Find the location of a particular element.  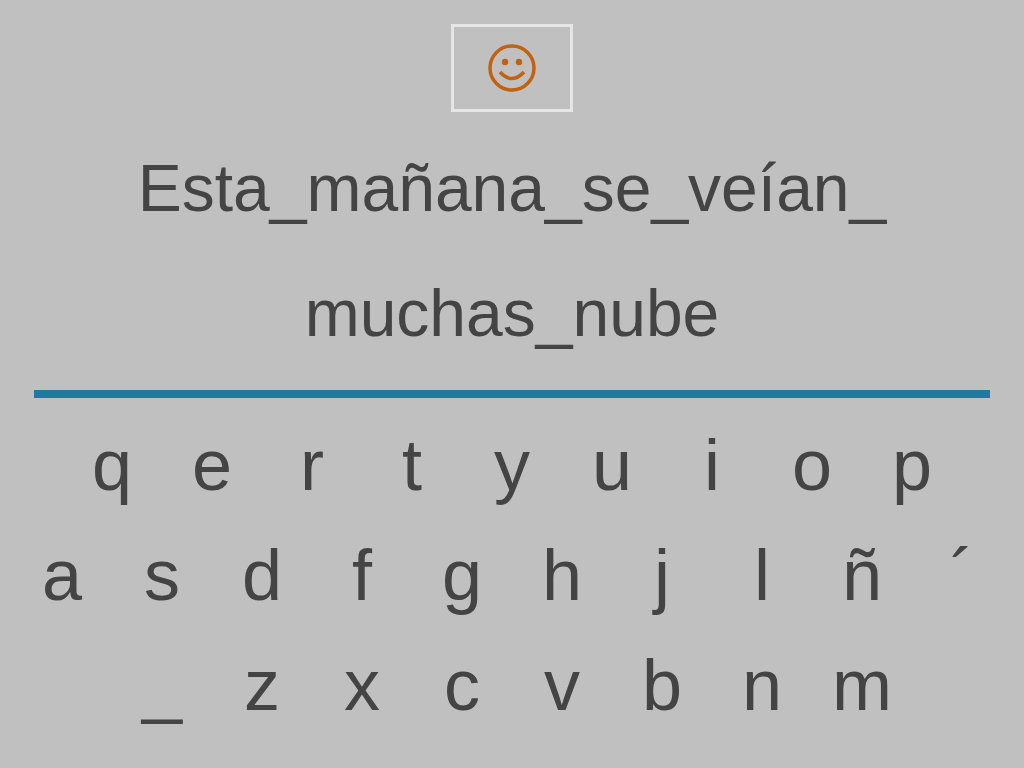

letter-key: s is located at coordinates (162, 575).